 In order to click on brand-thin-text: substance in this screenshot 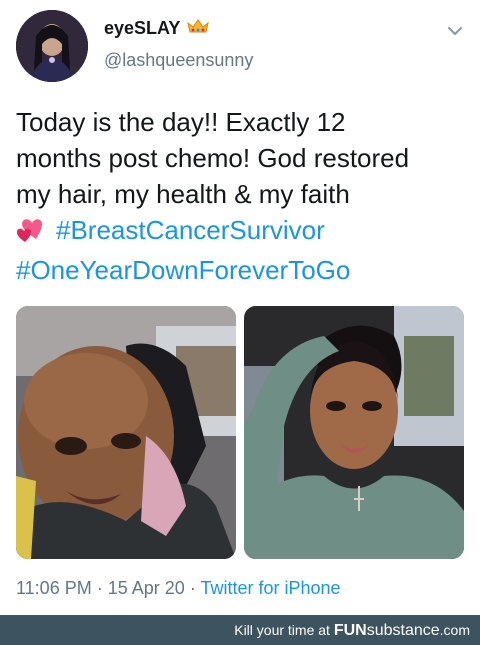, I will do `click(403, 630)`.